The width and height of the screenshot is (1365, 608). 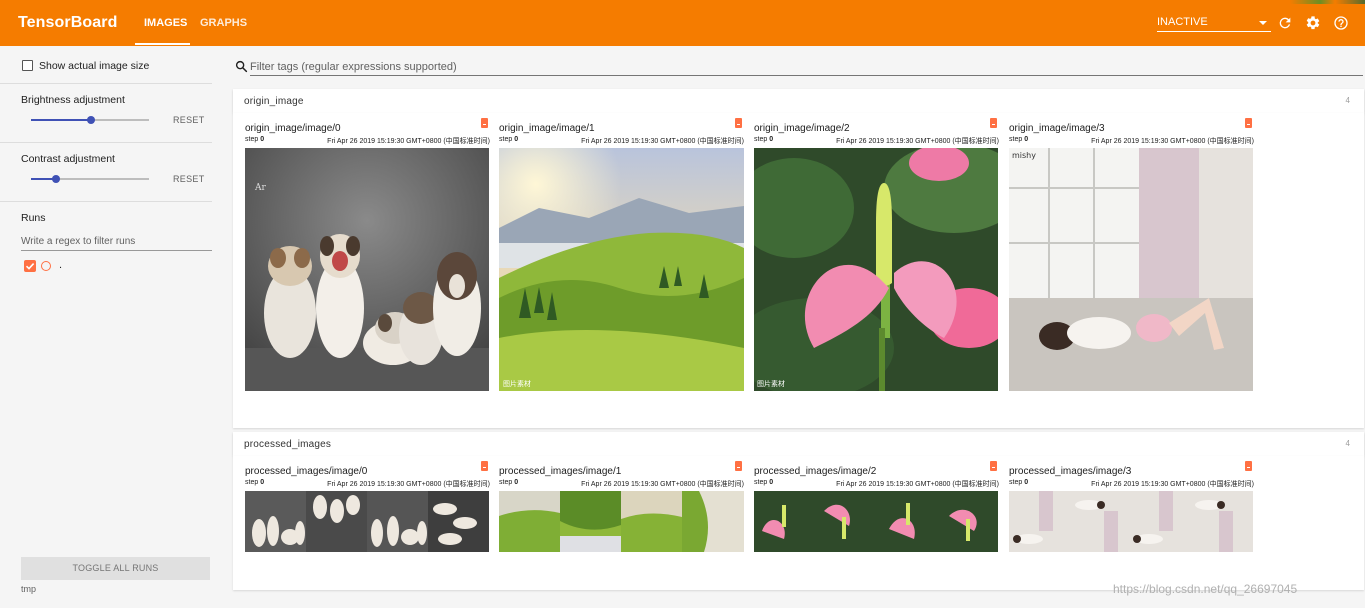 What do you see at coordinates (288, 444) in the screenshot?
I see `section-title: processed_images` at bounding box center [288, 444].